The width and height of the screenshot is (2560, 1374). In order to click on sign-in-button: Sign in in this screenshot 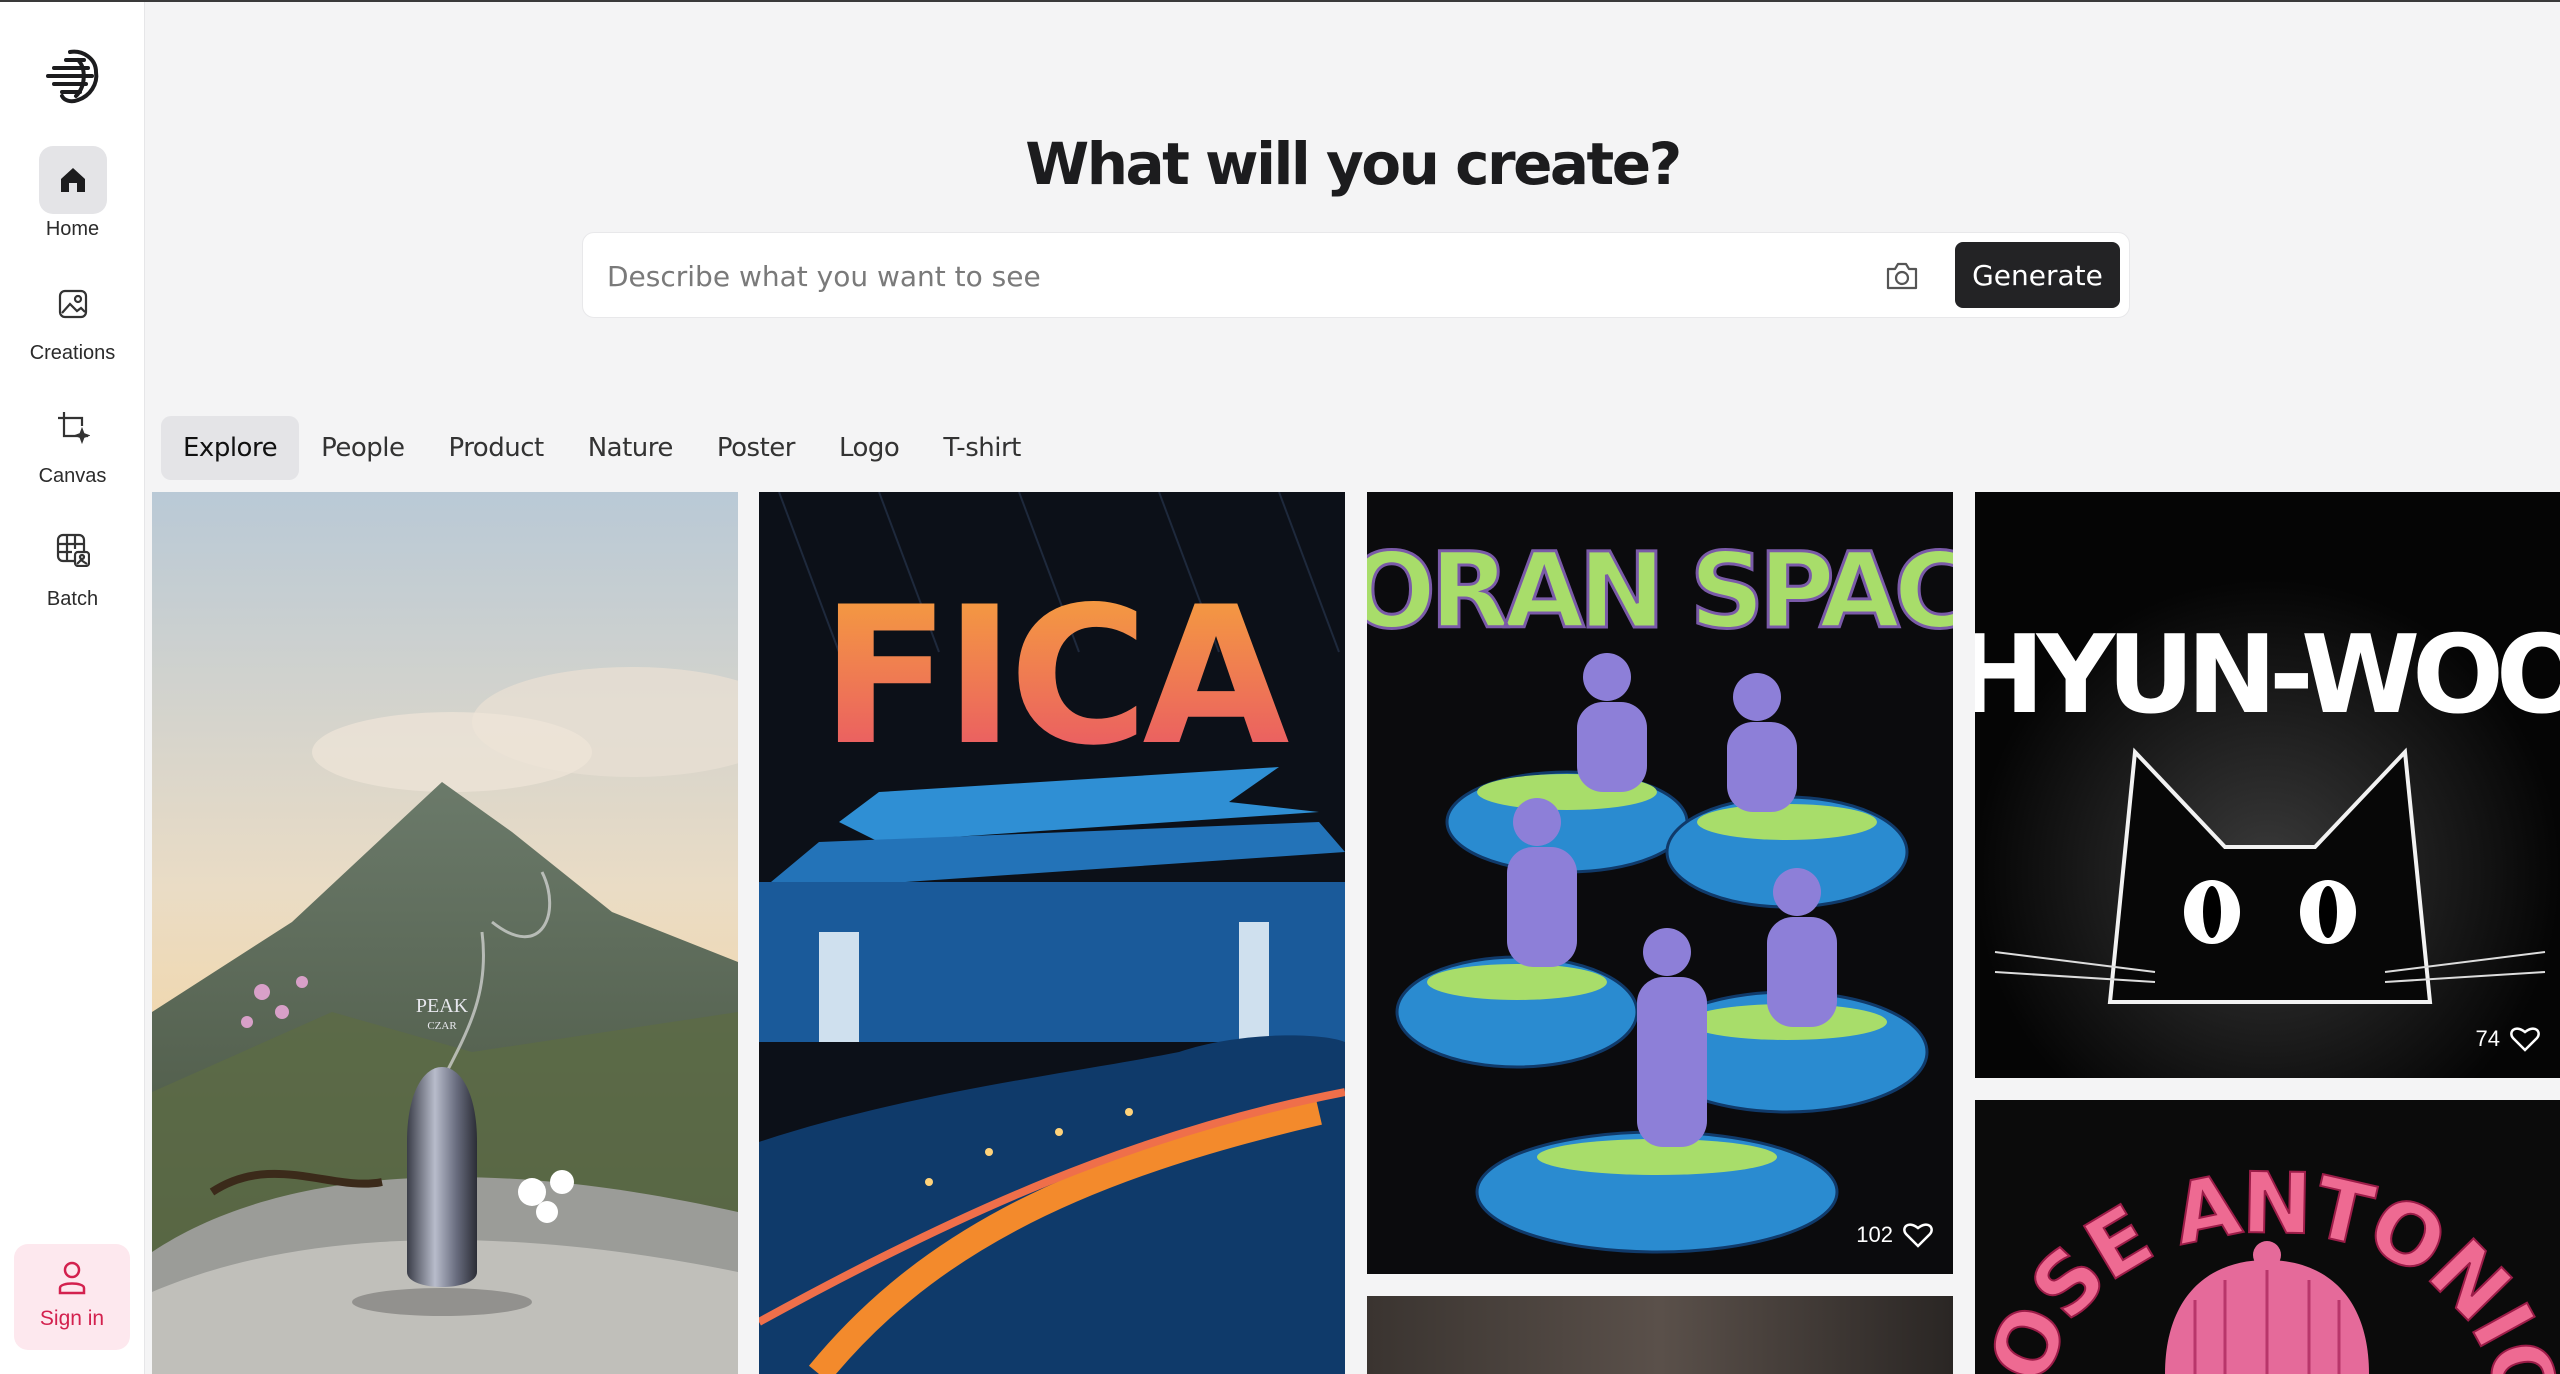, I will do `click(72, 1297)`.